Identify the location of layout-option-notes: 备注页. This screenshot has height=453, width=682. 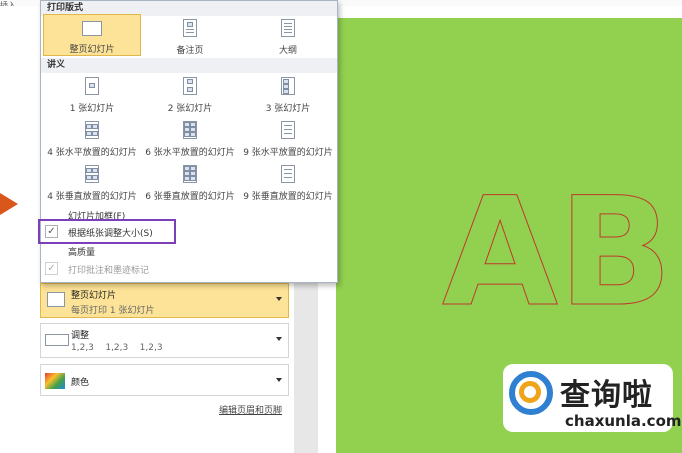
(190, 36).